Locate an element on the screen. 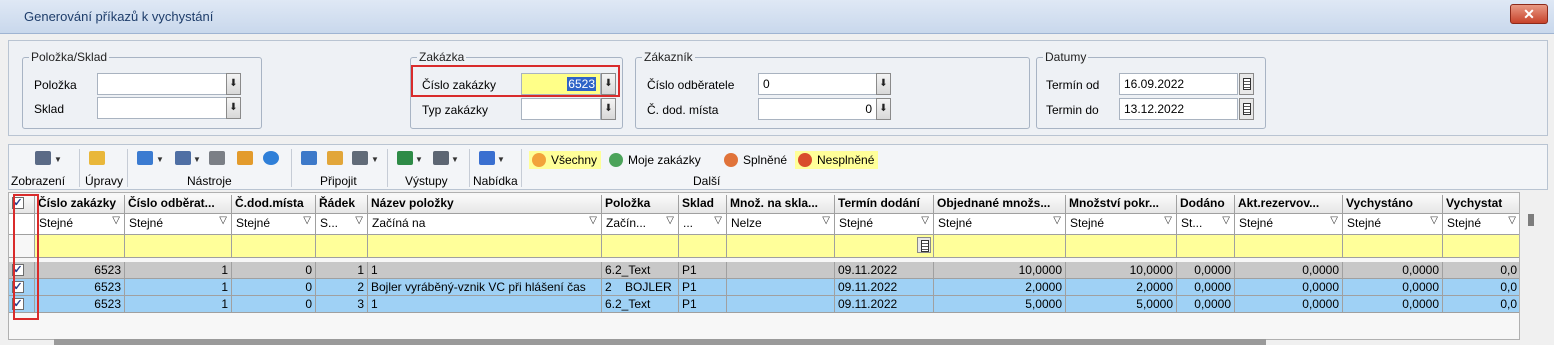 The width and height of the screenshot is (1554, 345). offer-icon is located at coordinates (487, 158).